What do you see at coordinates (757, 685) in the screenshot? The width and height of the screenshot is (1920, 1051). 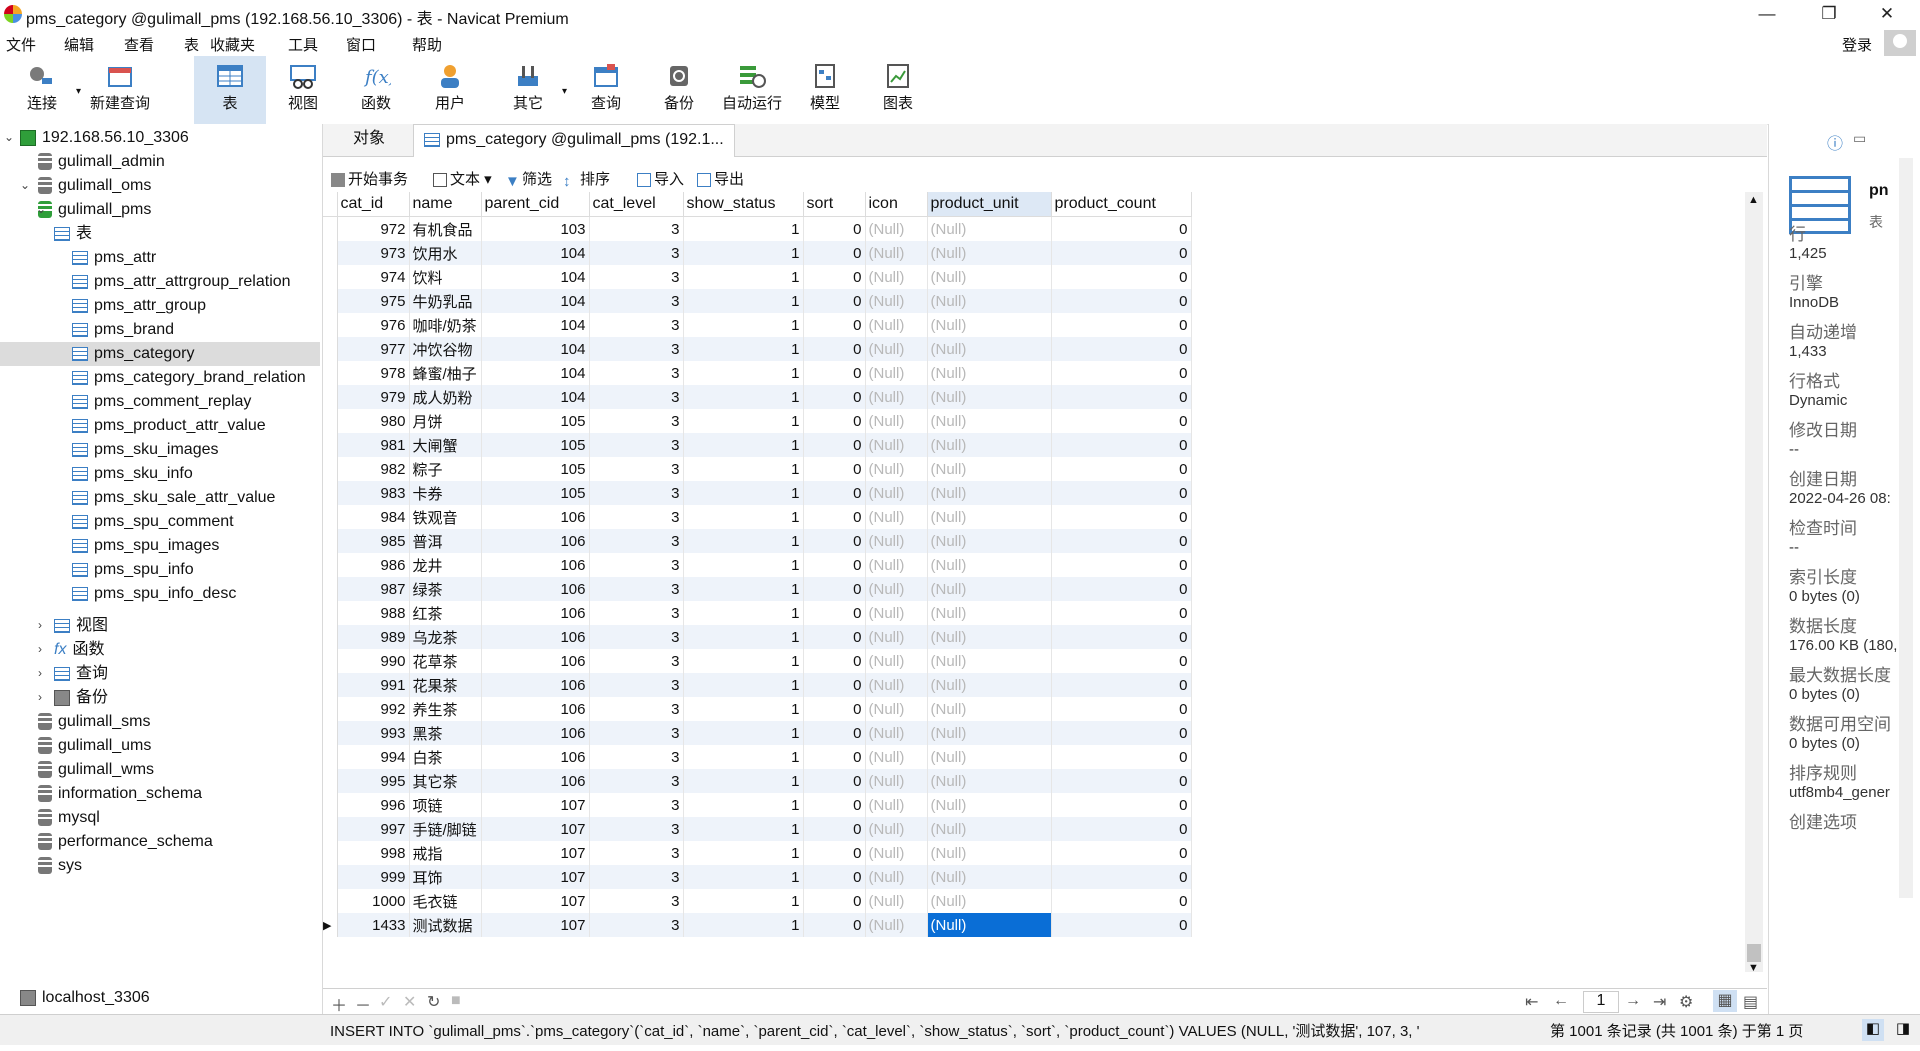 I see `table-row: 991 花果茶 106 3 1 0 (Null) (Null) 0` at bounding box center [757, 685].